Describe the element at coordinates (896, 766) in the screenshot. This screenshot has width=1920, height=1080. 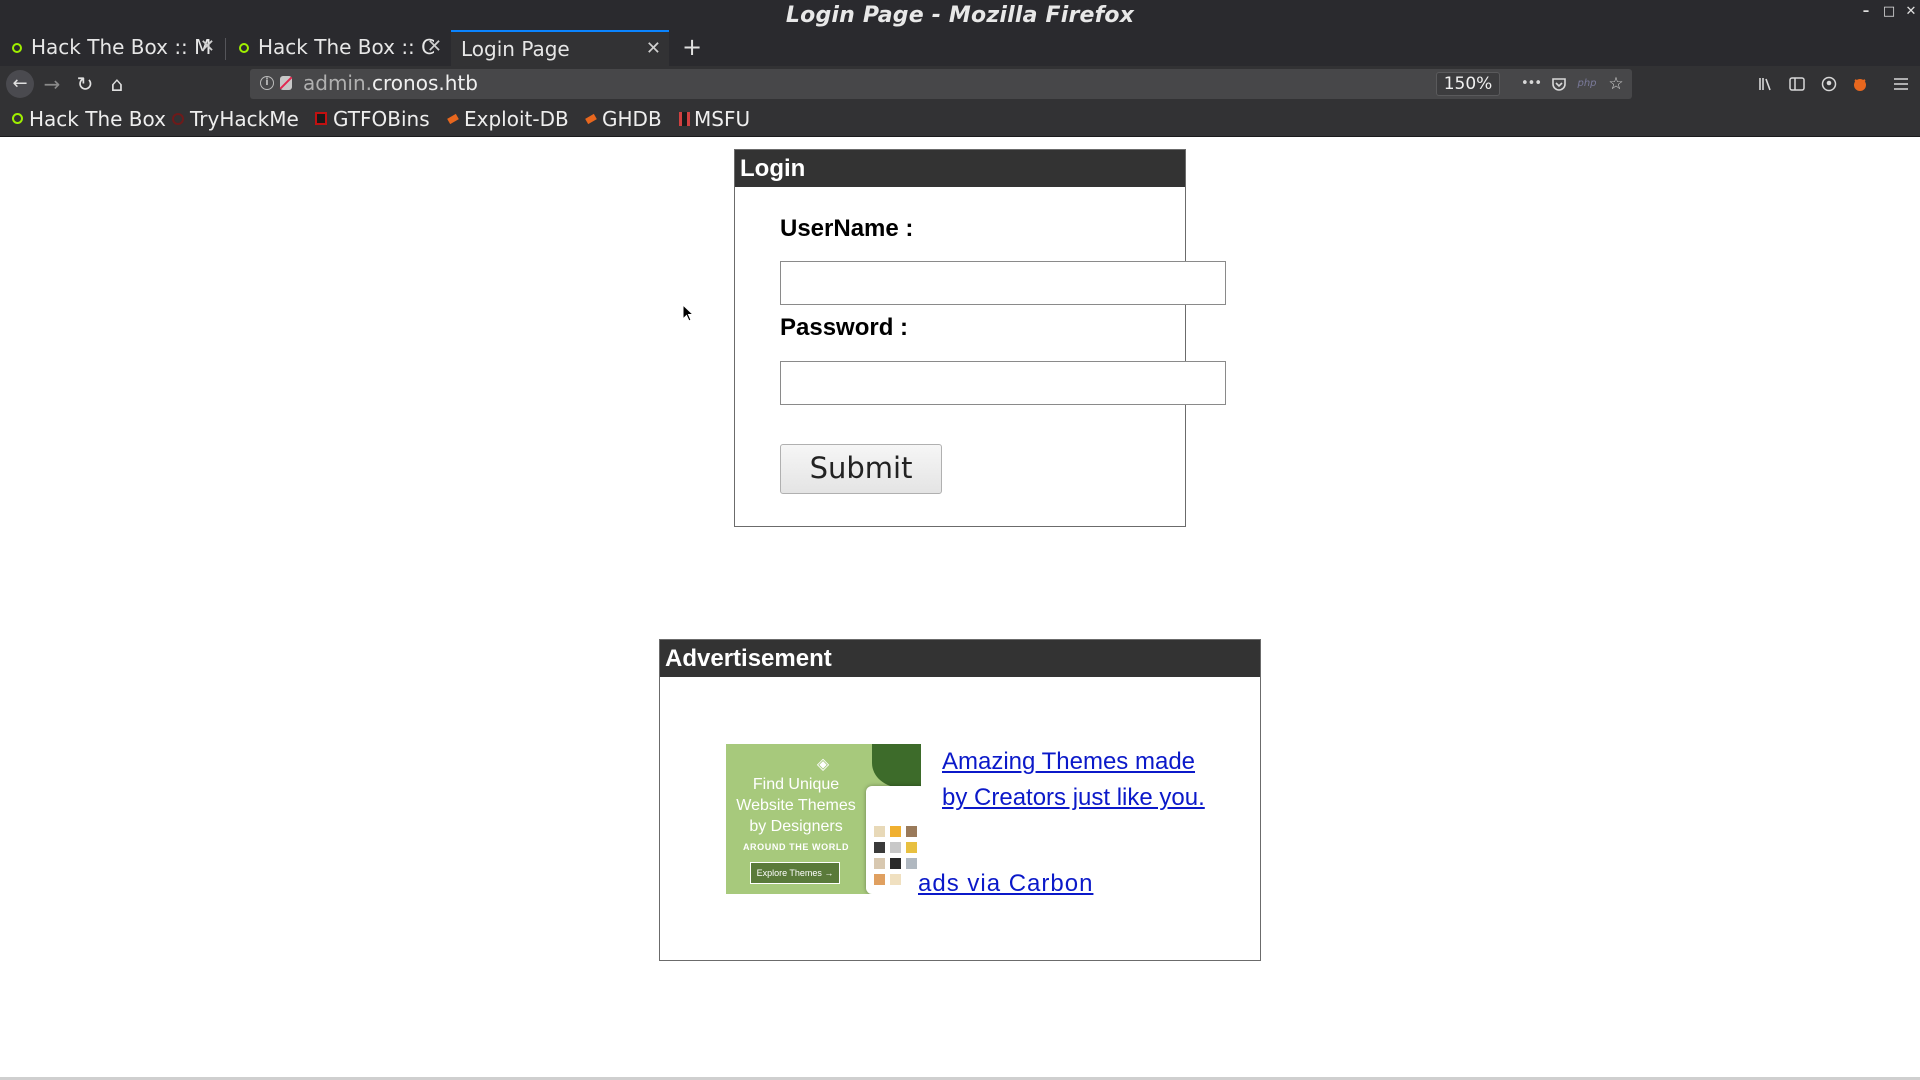
I see `leaf-decoration` at that location.